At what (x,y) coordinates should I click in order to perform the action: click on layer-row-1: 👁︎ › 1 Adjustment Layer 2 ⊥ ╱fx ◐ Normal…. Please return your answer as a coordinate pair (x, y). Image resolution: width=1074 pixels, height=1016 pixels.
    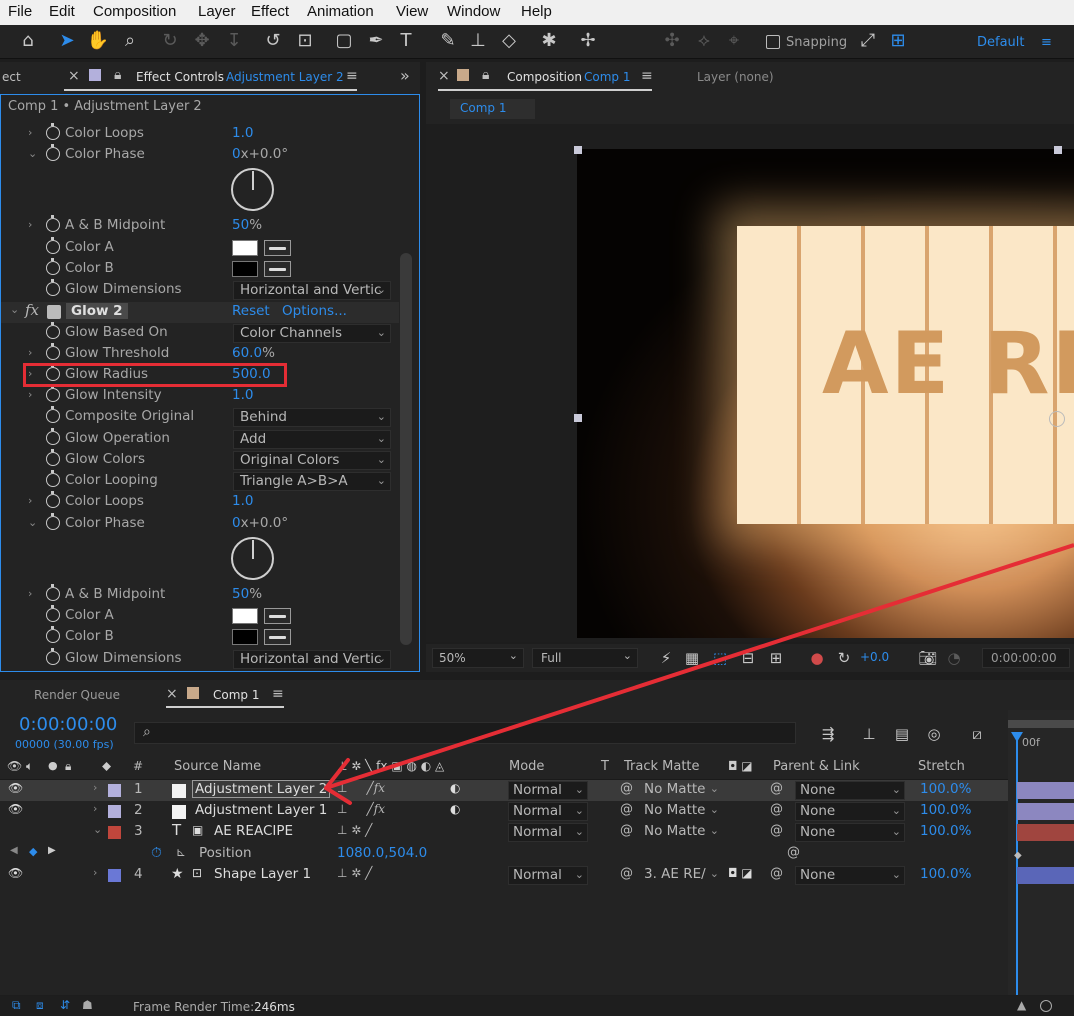
    Looking at the image, I should click on (504, 790).